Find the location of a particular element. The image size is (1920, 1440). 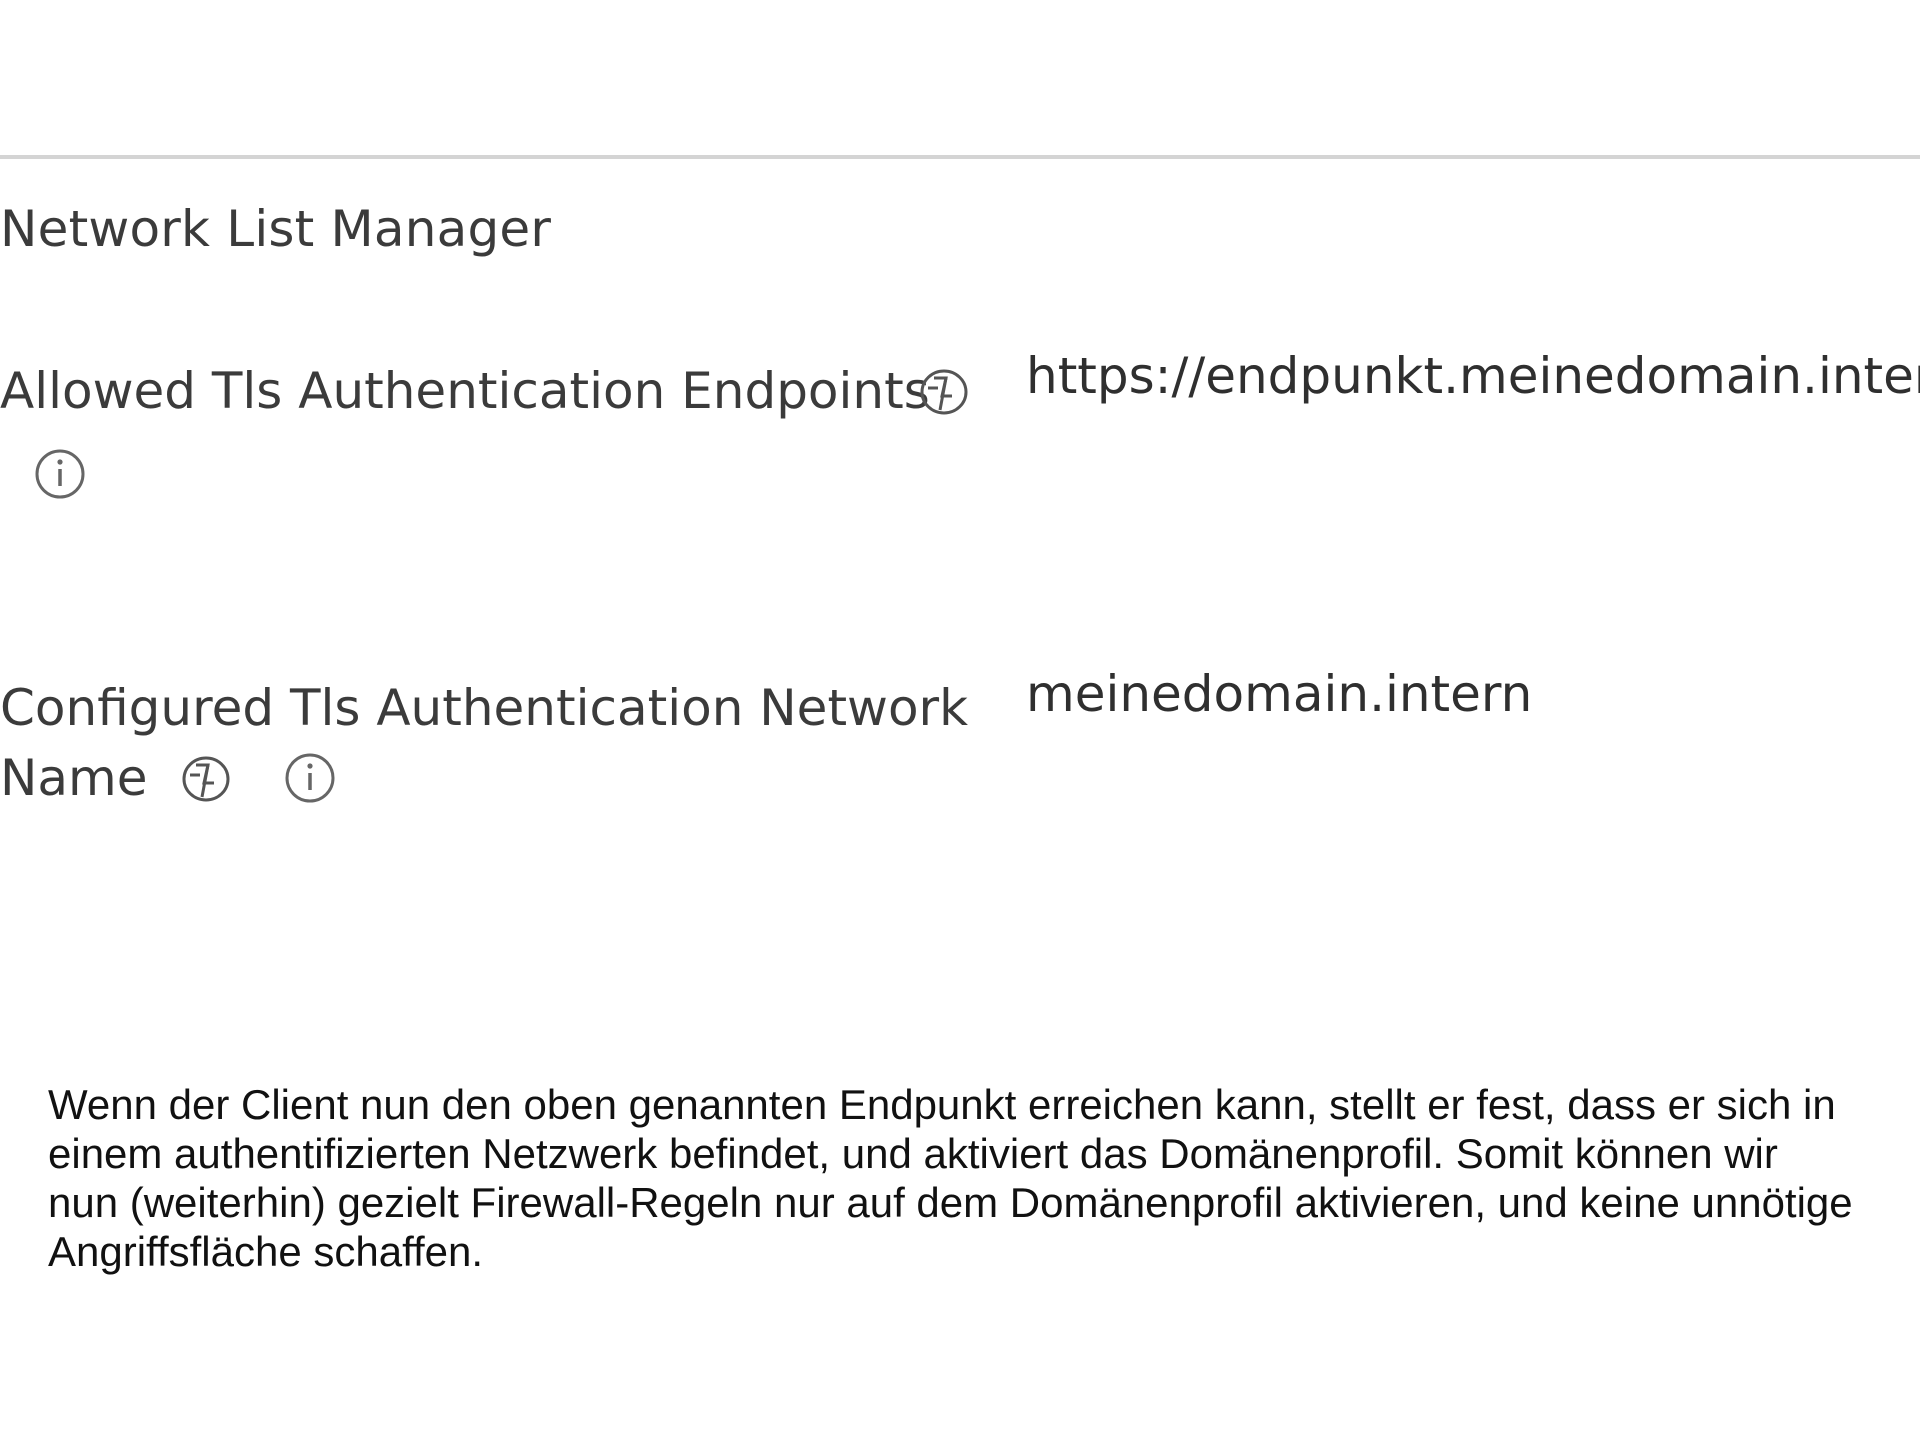

setting-value-tls-network-name: meinedomain.intern is located at coordinates (1279, 694).